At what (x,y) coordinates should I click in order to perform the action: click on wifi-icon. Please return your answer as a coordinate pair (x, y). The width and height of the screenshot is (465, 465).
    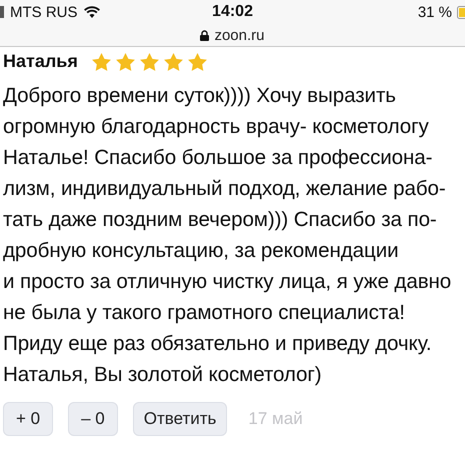
    Looking at the image, I should click on (92, 12).